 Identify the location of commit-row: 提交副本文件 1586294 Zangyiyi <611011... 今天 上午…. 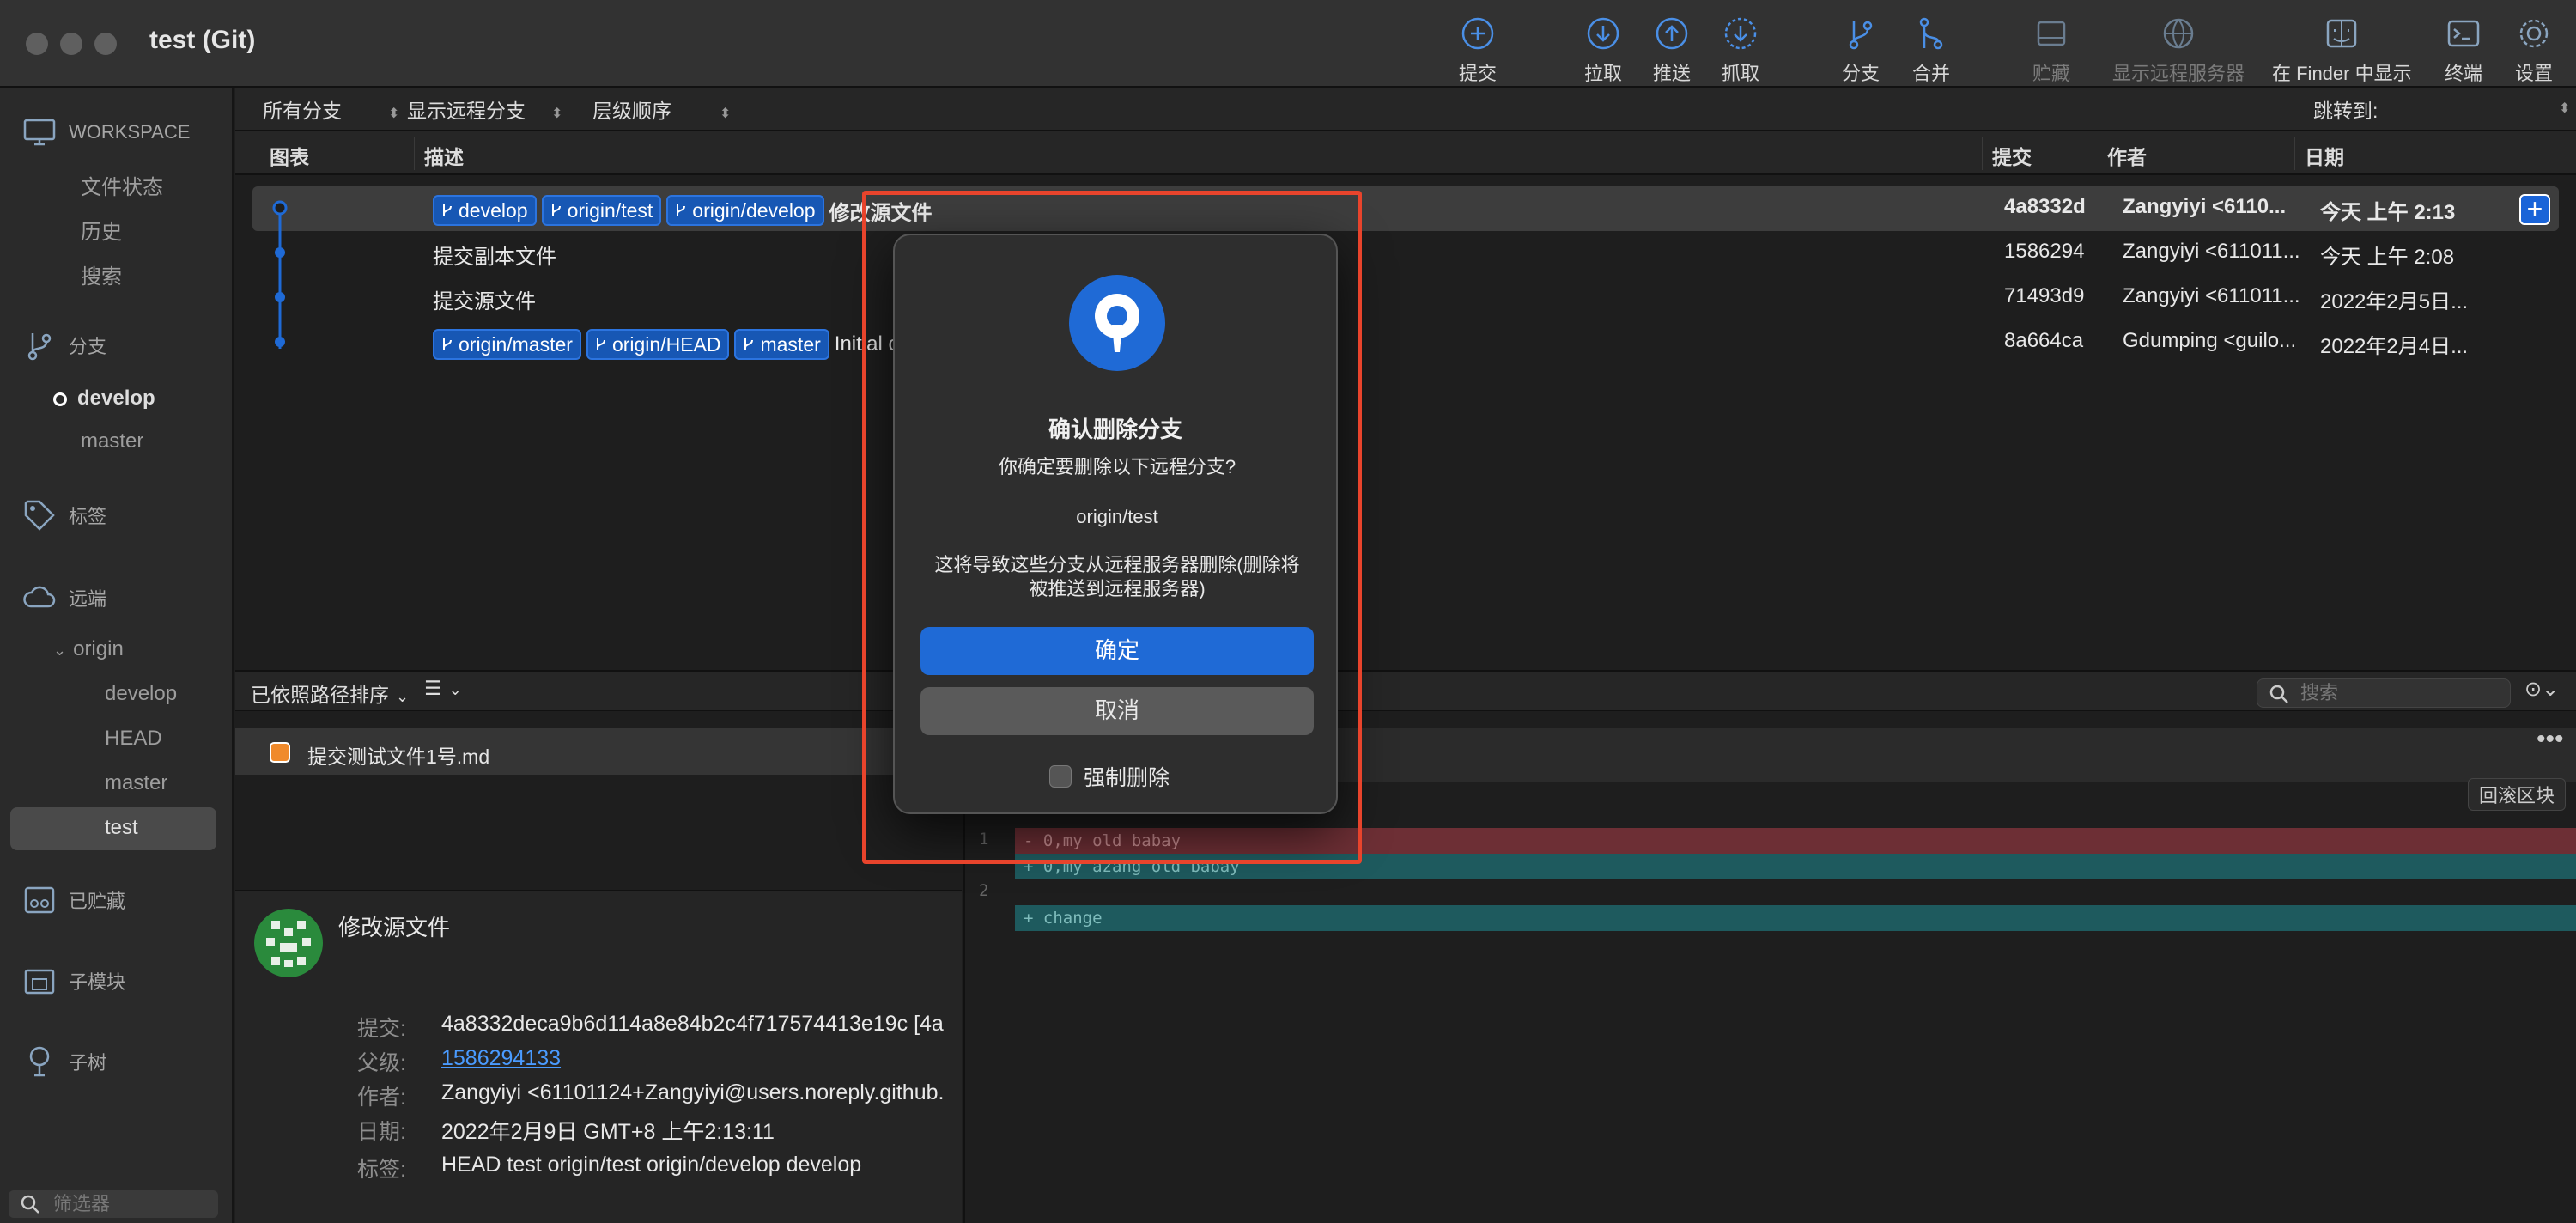
(1405, 253).